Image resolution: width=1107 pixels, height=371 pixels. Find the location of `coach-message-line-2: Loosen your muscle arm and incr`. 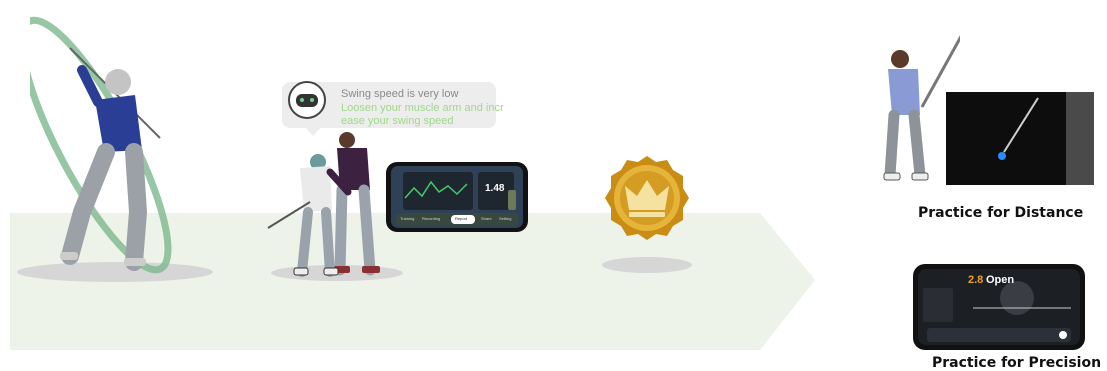

coach-message-line-2: Loosen your muscle arm and incr is located at coordinates (422, 108).